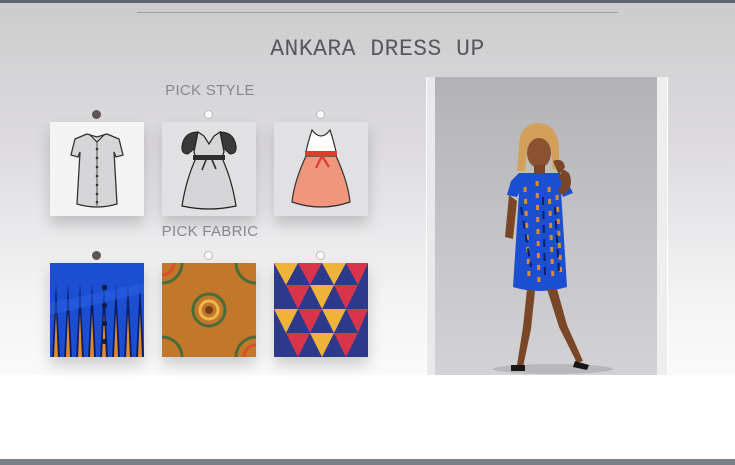 Image resolution: width=735 pixels, height=465 pixels. I want to click on style-option-flare-dress, so click(321, 169).